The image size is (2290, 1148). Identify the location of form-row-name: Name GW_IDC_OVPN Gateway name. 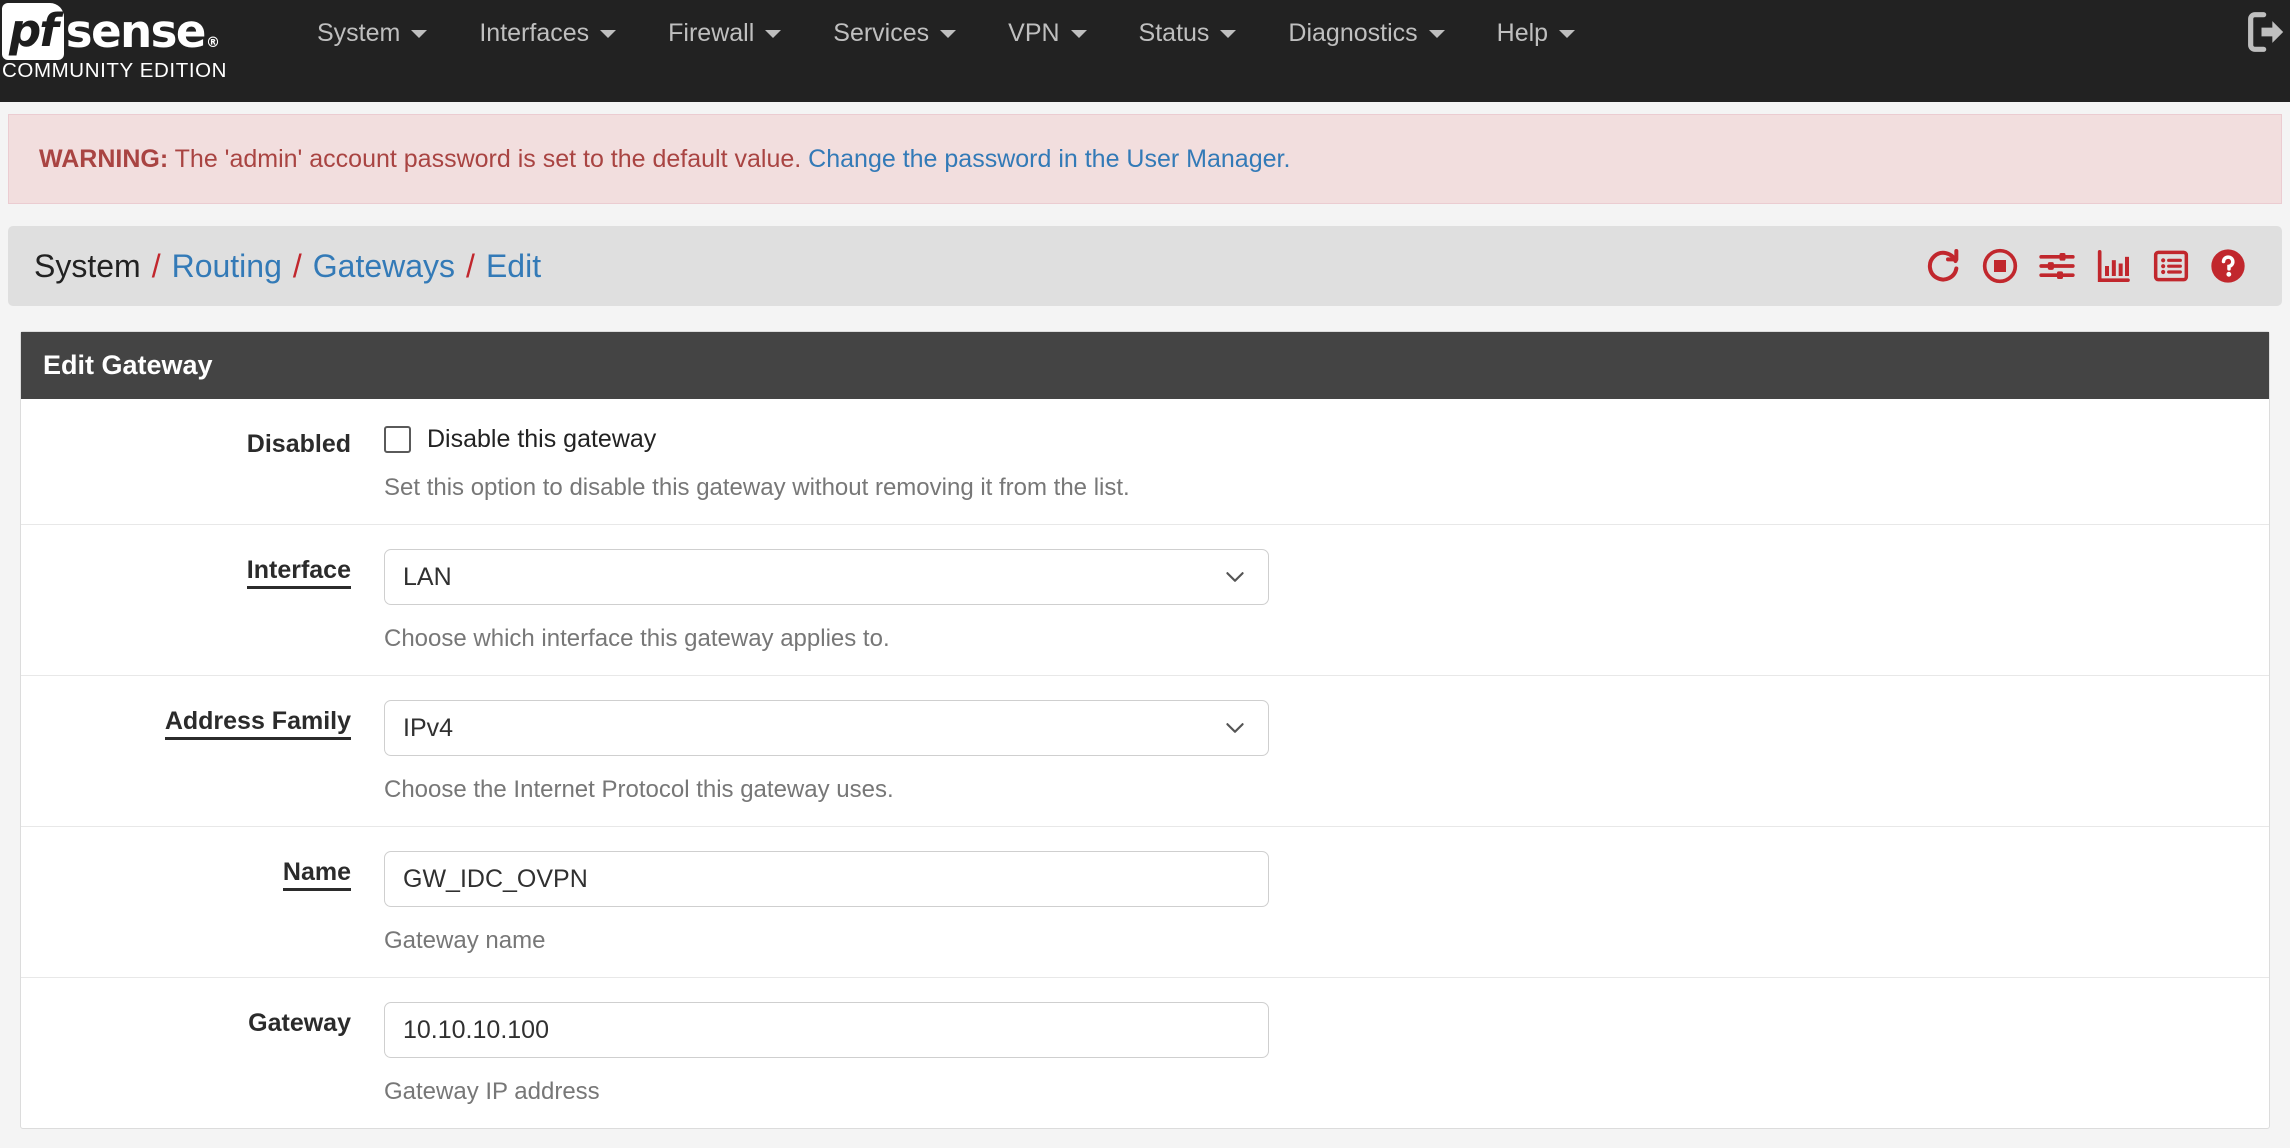
(1145, 902).